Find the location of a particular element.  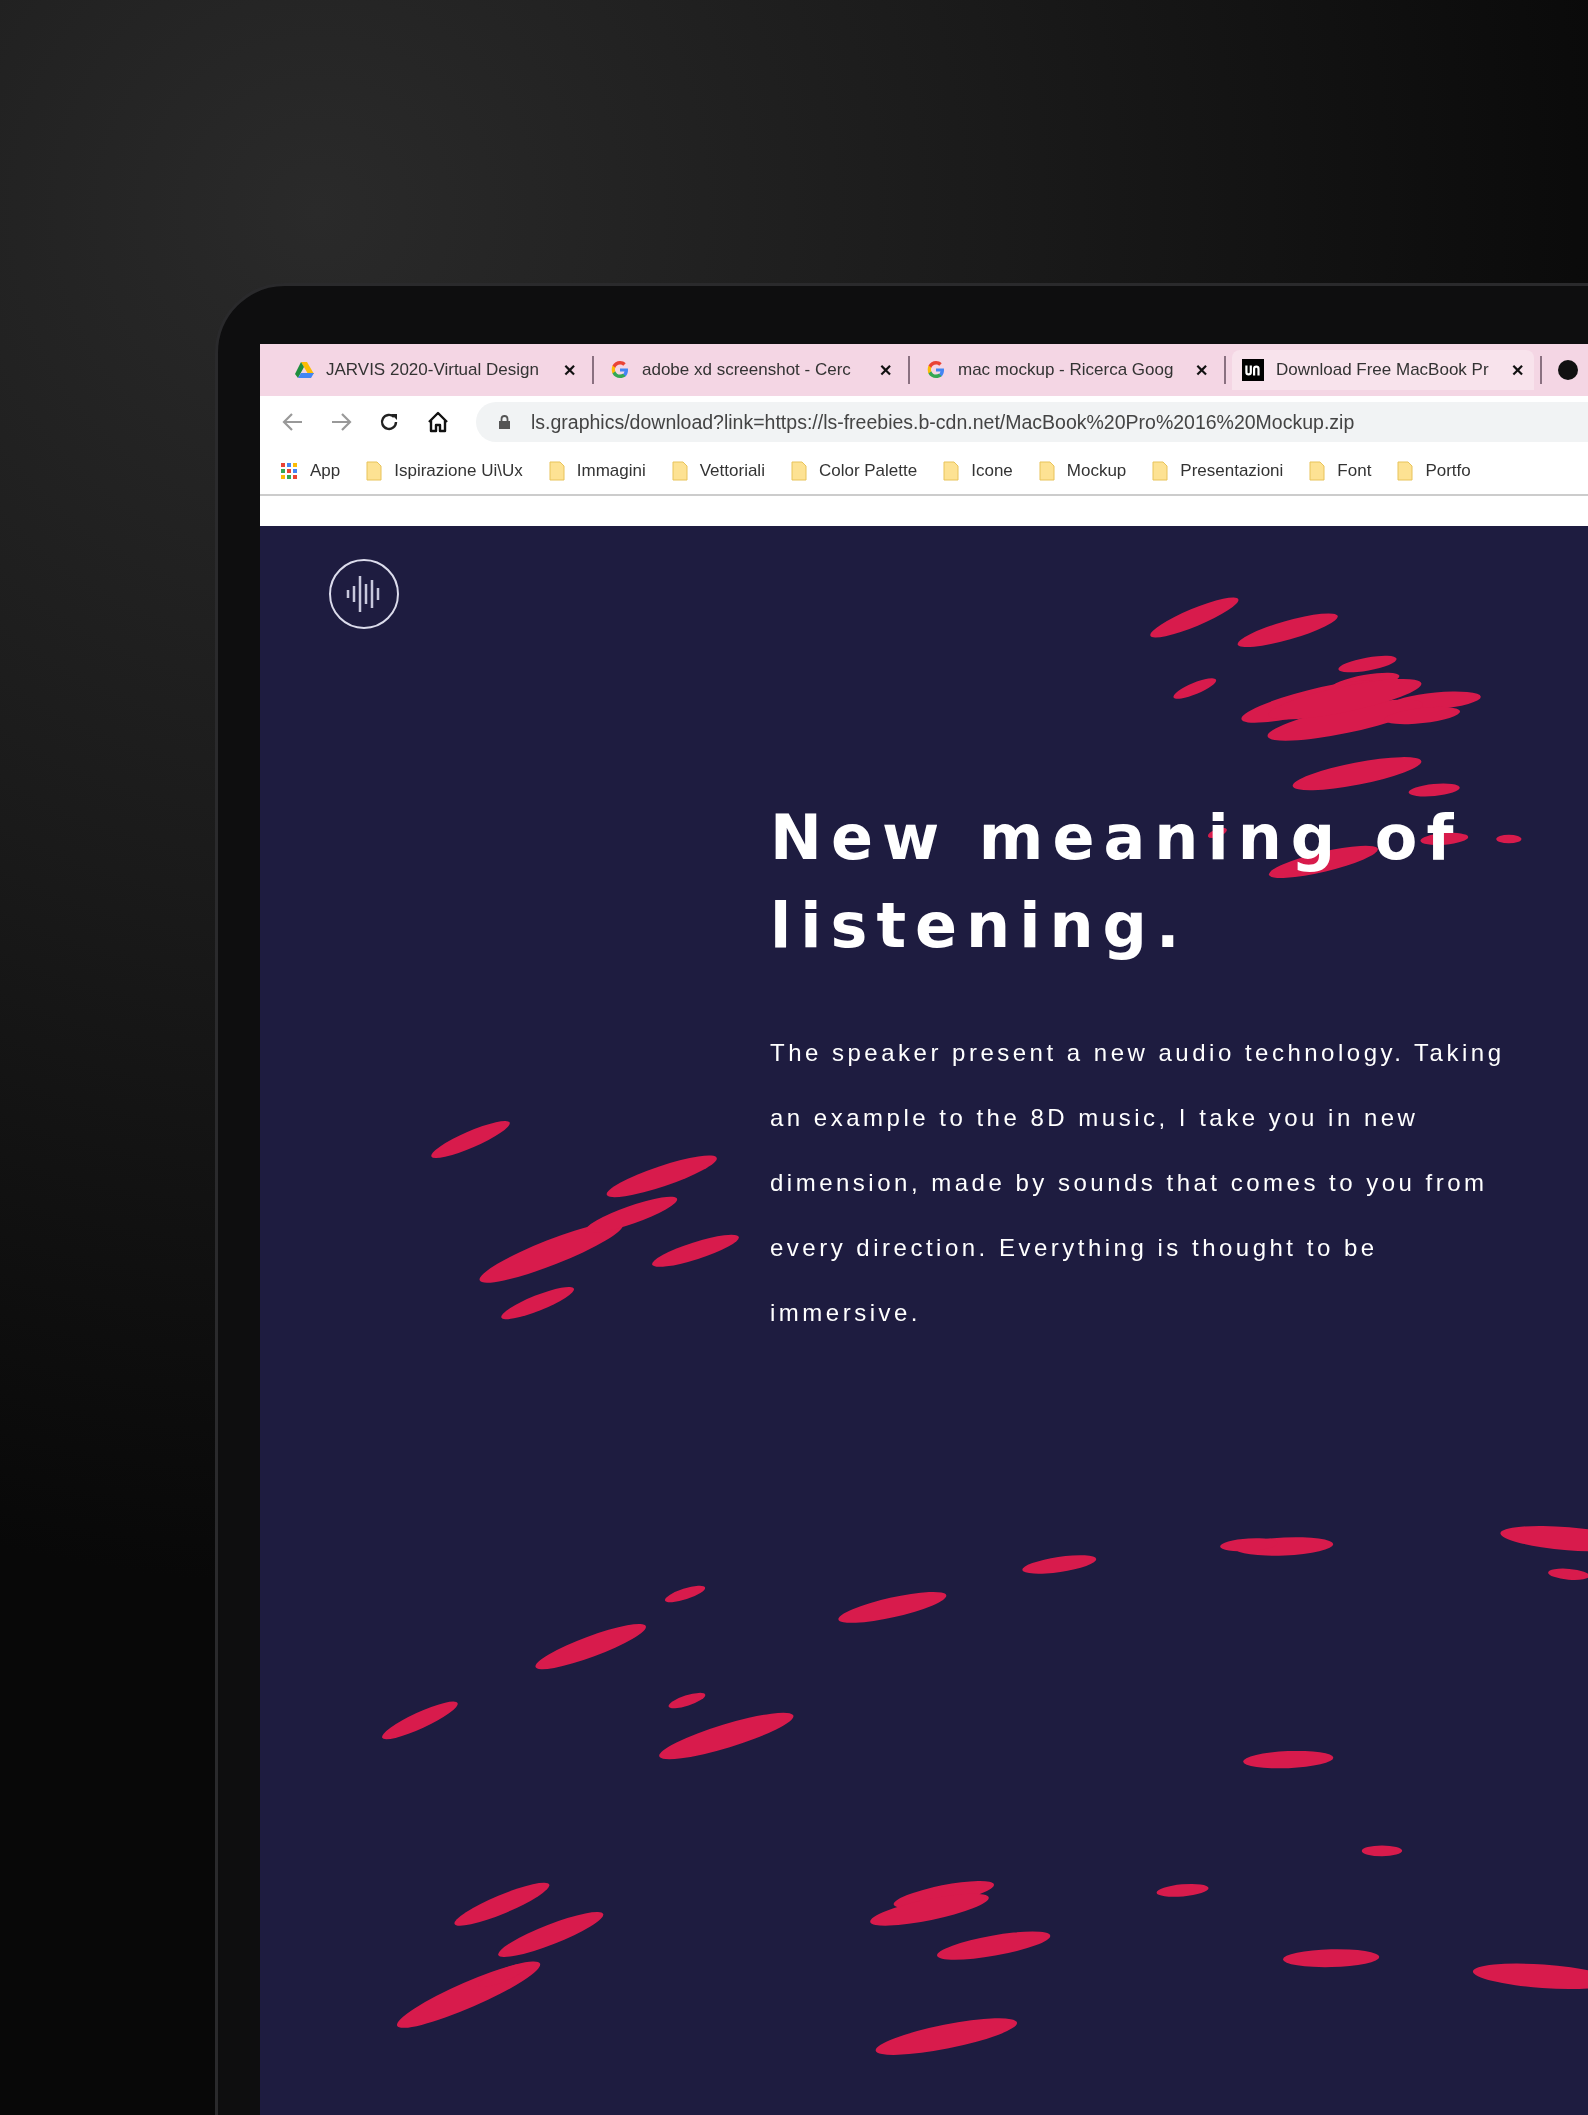

tab-title: mac mockup - Ricerca Goog is located at coordinates (1066, 370).